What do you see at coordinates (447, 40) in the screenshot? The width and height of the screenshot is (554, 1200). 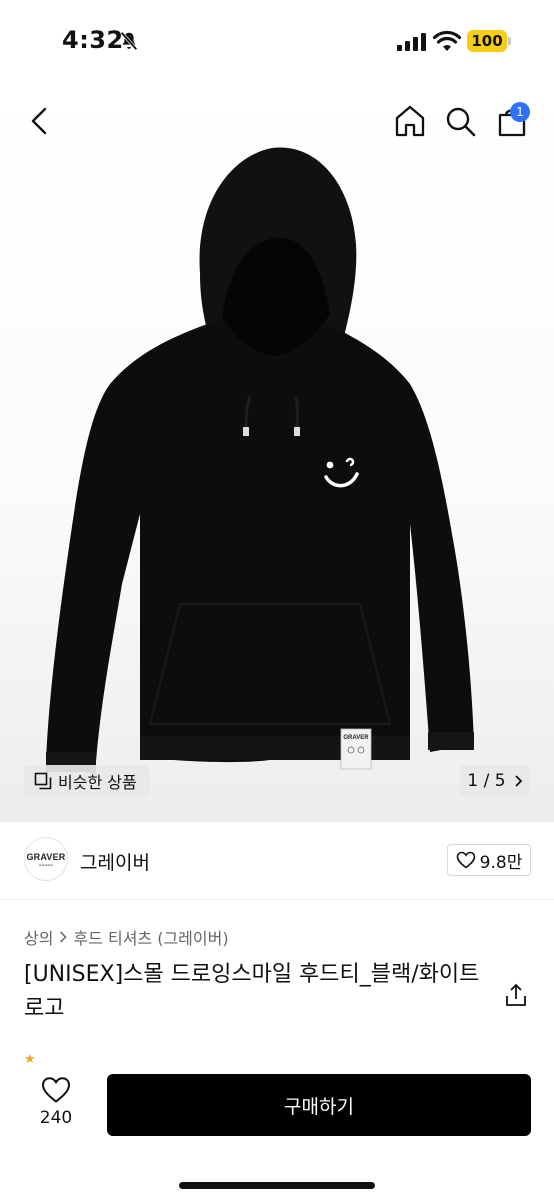 I see `wifi-icon` at bounding box center [447, 40].